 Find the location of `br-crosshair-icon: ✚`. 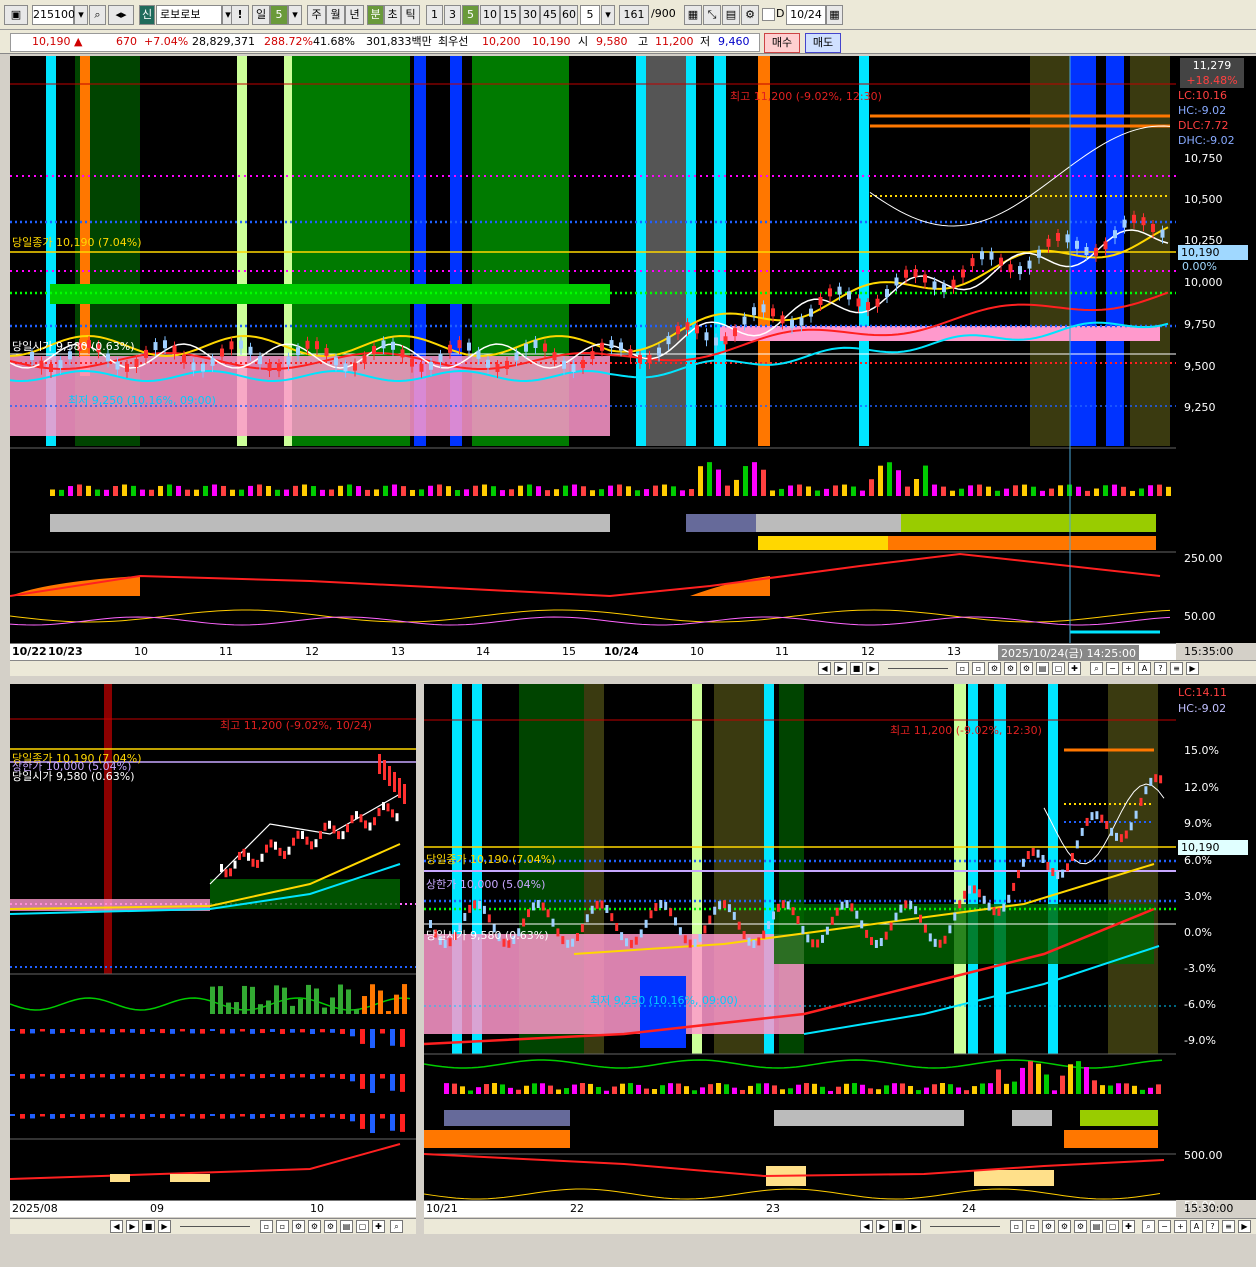

br-crosshair-icon: ✚ is located at coordinates (1128, 1226).